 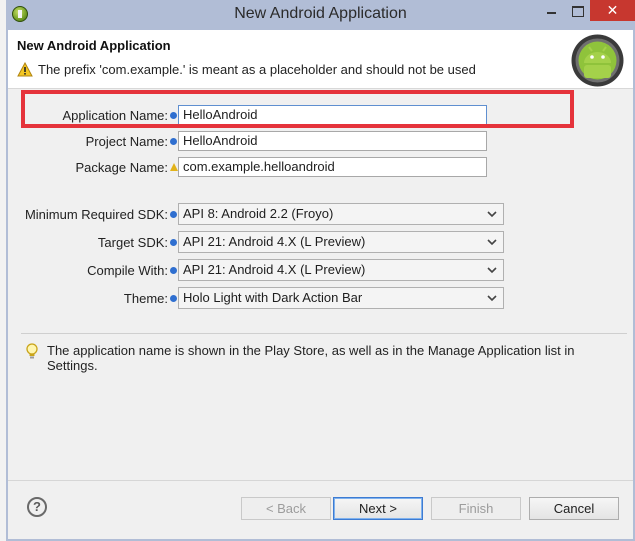 I want to click on target-sdk-label: Target SDK:, so click(x=132, y=242).